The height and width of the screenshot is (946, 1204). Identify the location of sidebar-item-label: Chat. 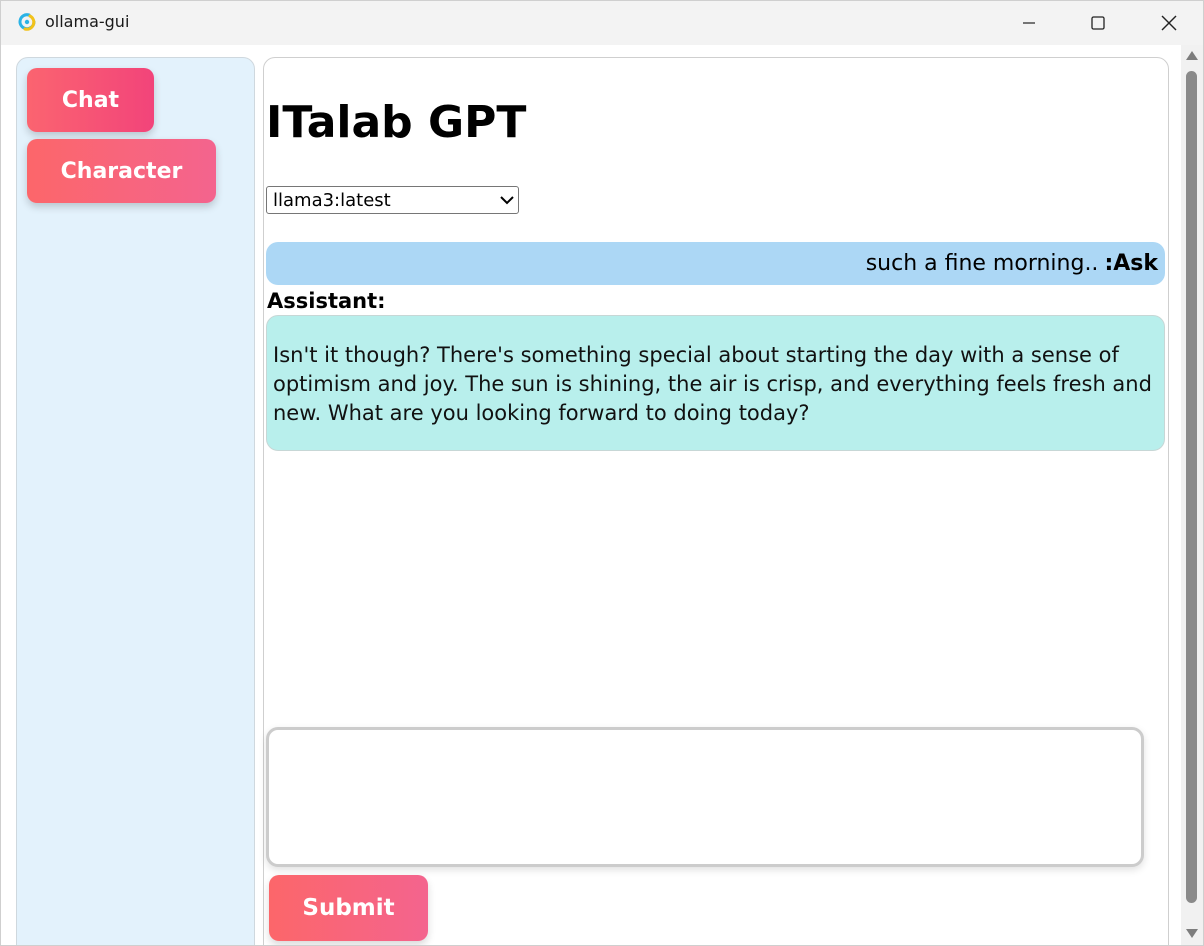
(90, 100).